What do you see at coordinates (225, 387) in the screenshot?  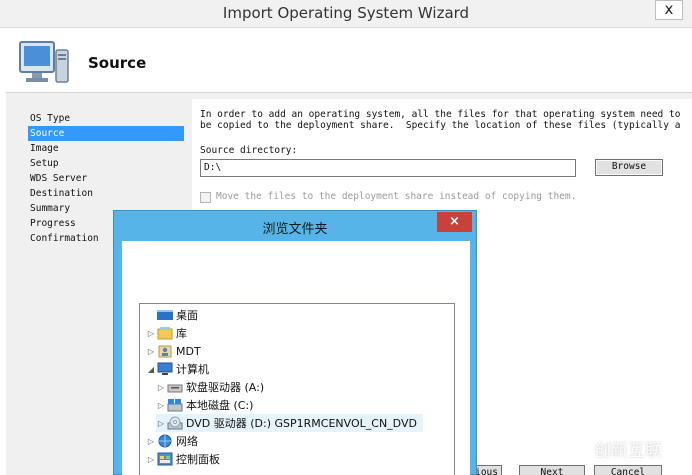 I see `tree-item-label: 软盘驱动器 (A:)` at bounding box center [225, 387].